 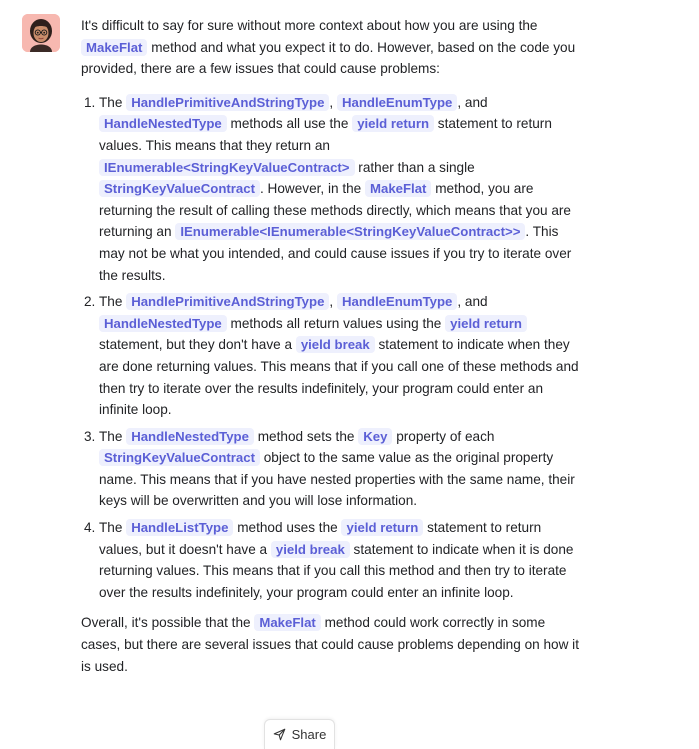 What do you see at coordinates (197, 345) in the screenshot?
I see `item-text: statement, but they don't have a` at bounding box center [197, 345].